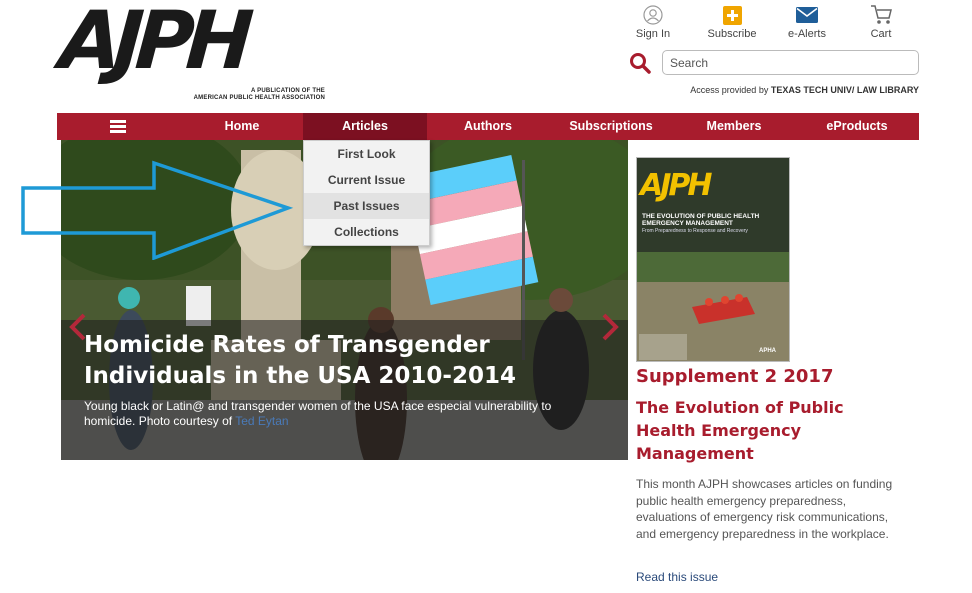 Image resolution: width=972 pixels, height=593 pixels. Describe the element at coordinates (152, 43) in the screenshot. I see `logo-wordmark: AJPH` at that location.